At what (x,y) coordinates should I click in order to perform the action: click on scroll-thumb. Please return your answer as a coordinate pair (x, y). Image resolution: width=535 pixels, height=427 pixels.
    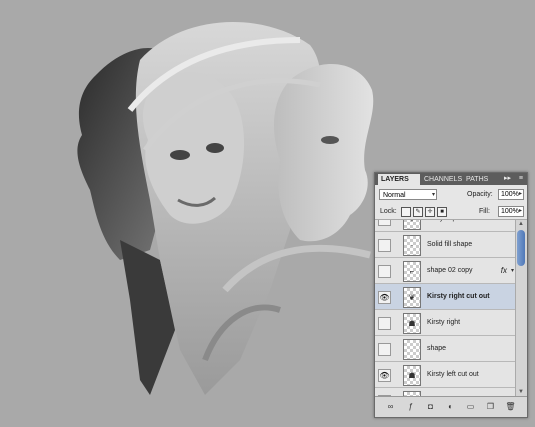
    Looking at the image, I should click on (521, 248).